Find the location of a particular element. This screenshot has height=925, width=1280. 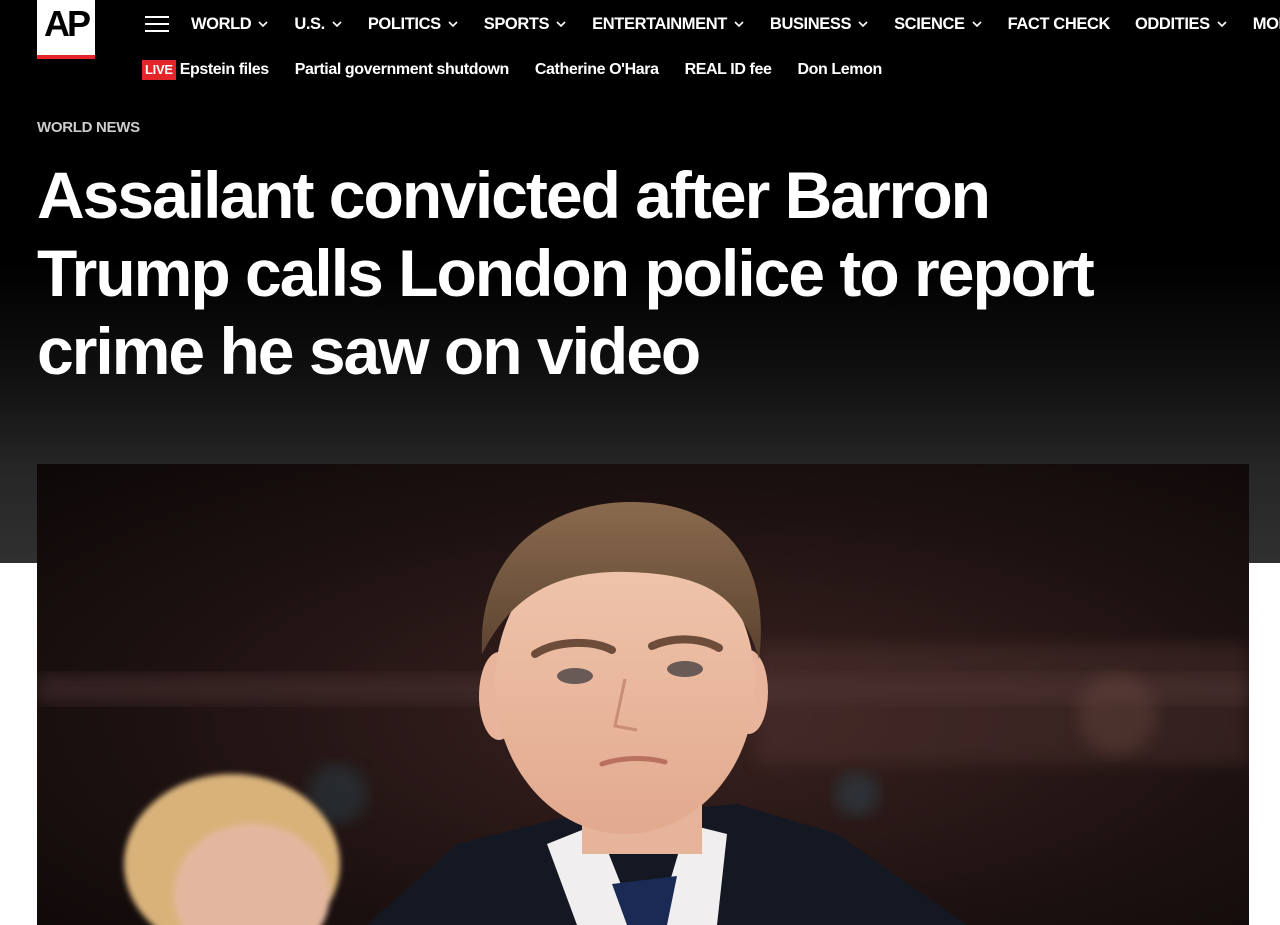

trending-link-real-id-fee: REAL ID fee is located at coordinates (728, 70).